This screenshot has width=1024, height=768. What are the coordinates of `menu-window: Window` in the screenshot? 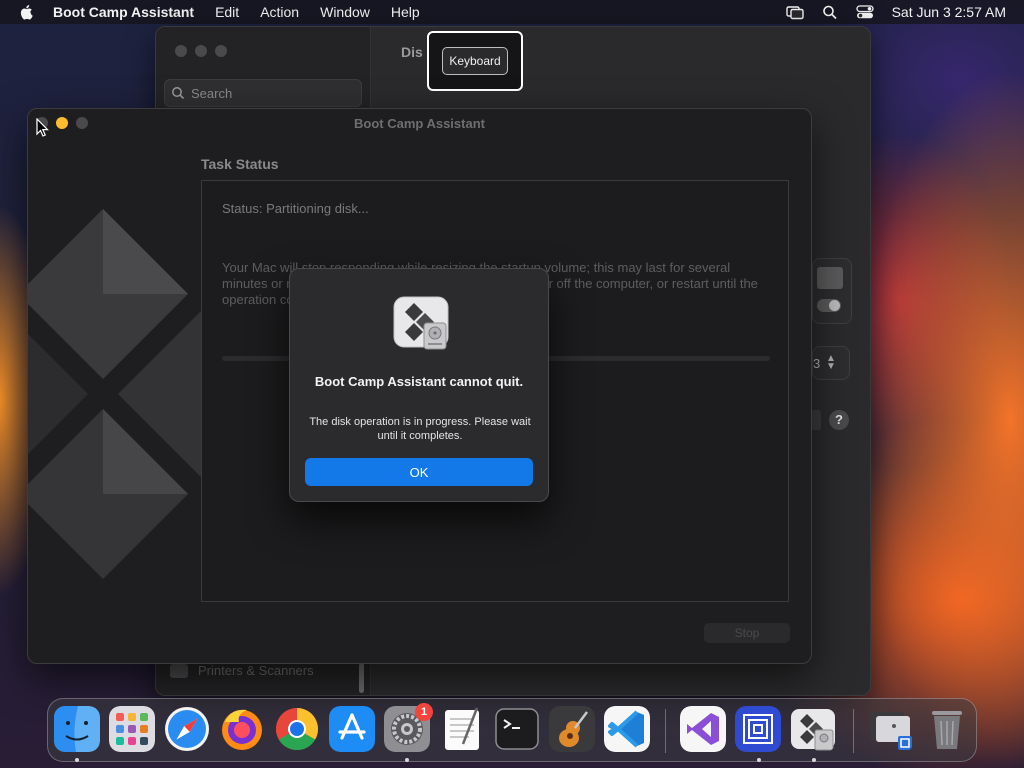 It's located at (345, 12).